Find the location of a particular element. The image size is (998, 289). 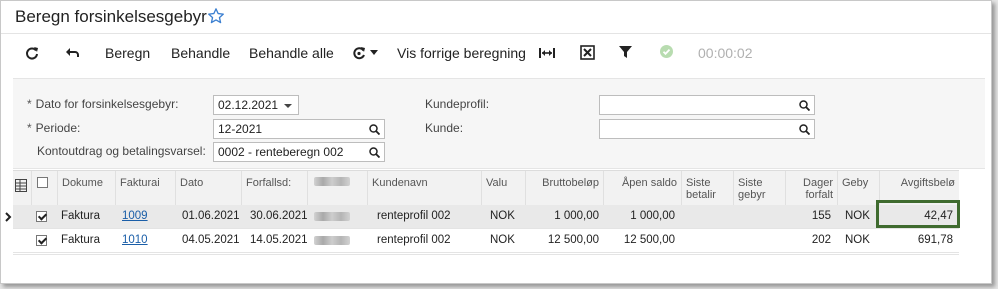

highlight-box is located at coordinates (918, 214).